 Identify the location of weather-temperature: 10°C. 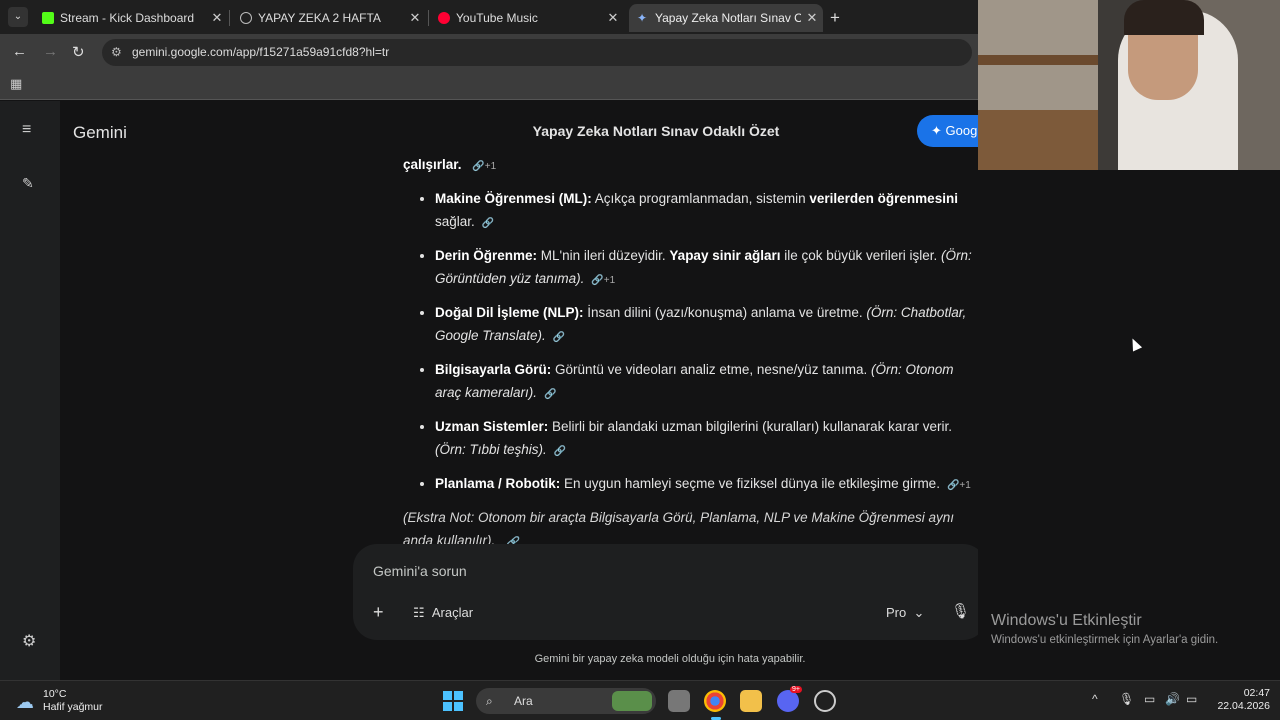
(54, 694).